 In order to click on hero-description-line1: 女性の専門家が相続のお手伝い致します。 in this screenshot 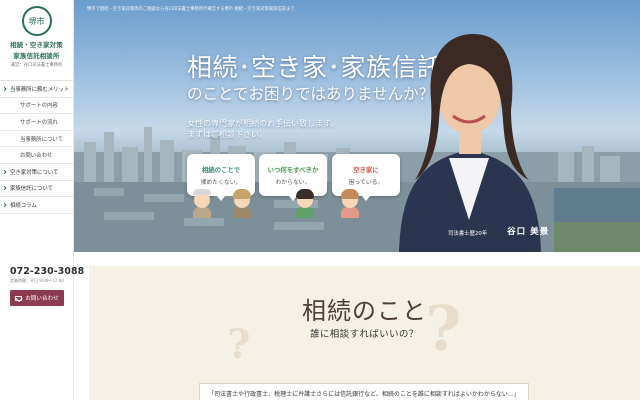, I will do `click(263, 123)`.